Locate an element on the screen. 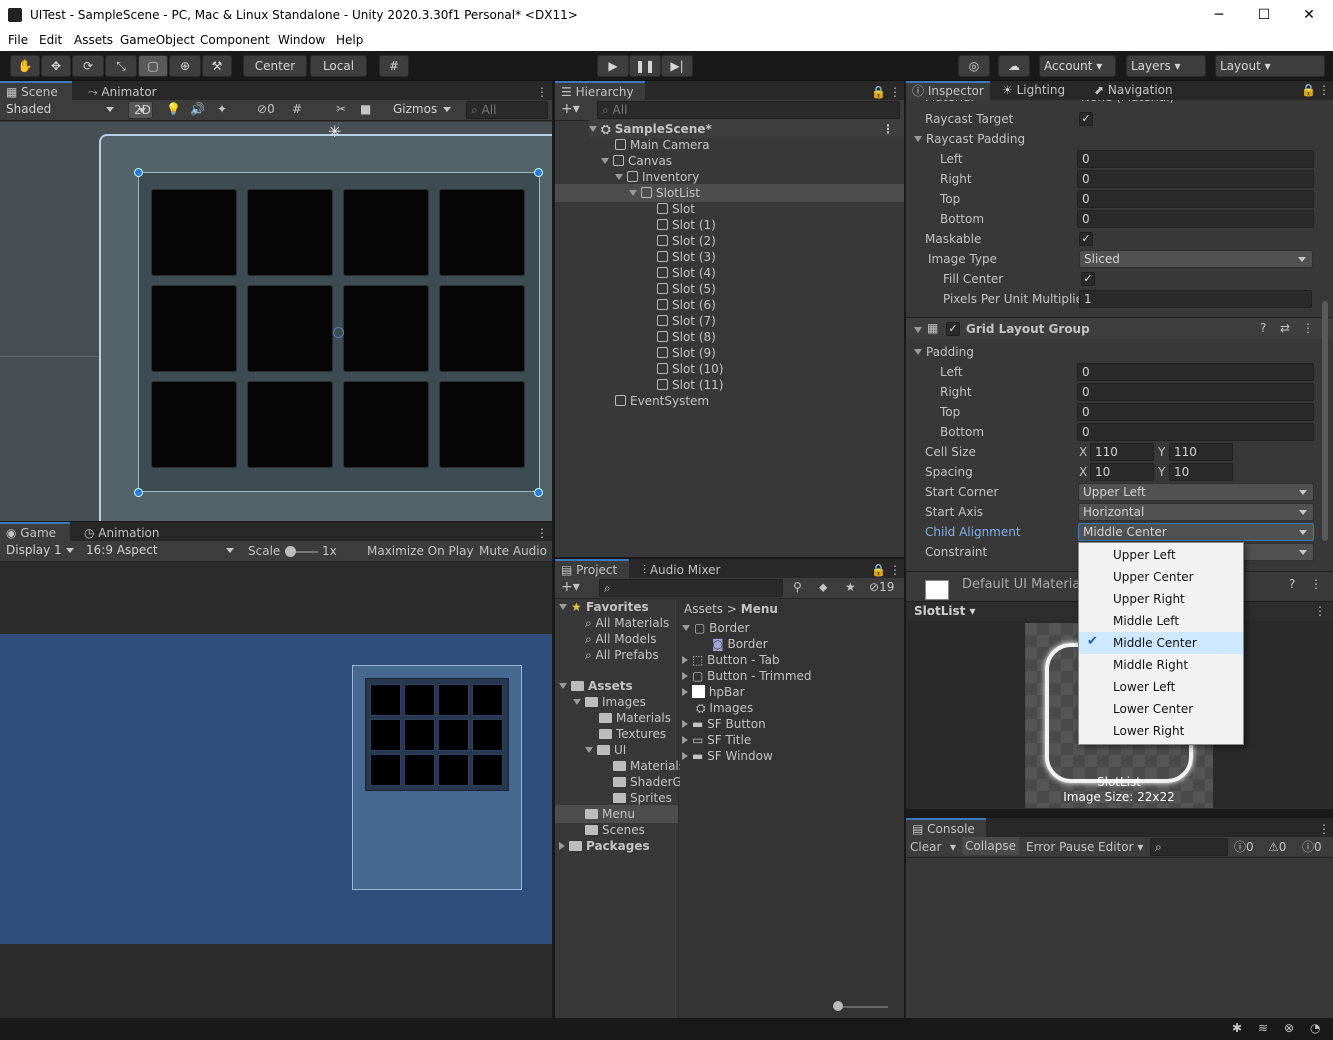 The height and width of the screenshot is (1040, 1333). progress-icon: ◔ is located at coordinates (1315, 1028).